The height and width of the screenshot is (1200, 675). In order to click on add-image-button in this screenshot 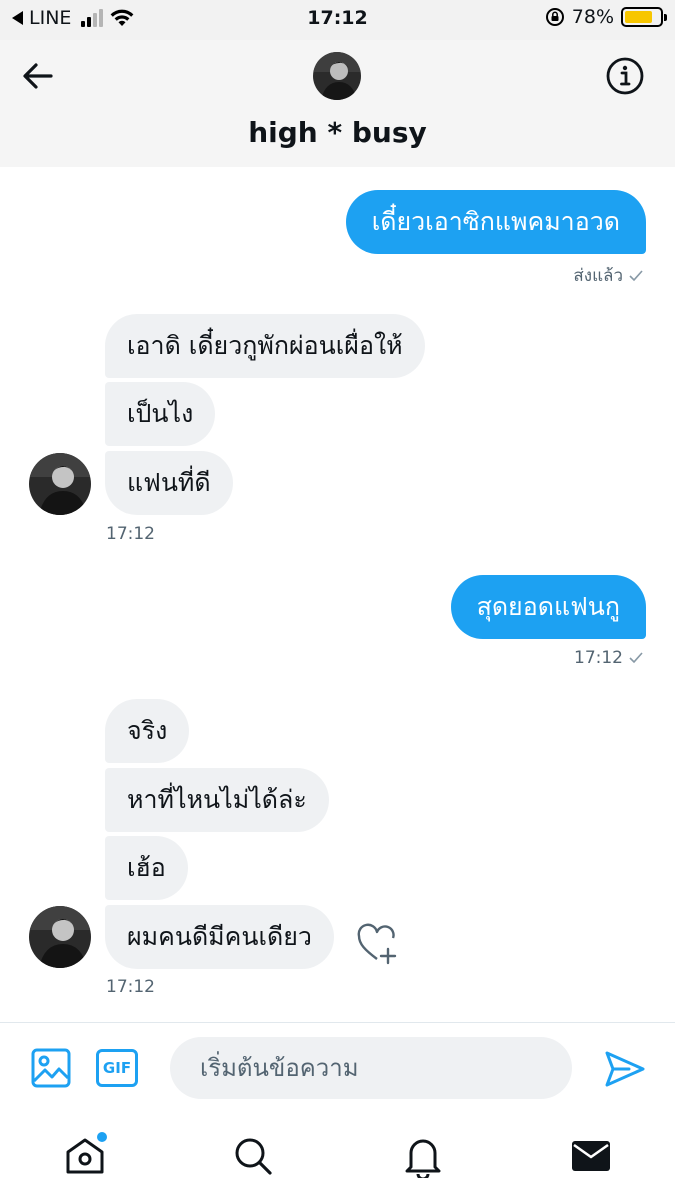, I will do `click(51, 1068)`.